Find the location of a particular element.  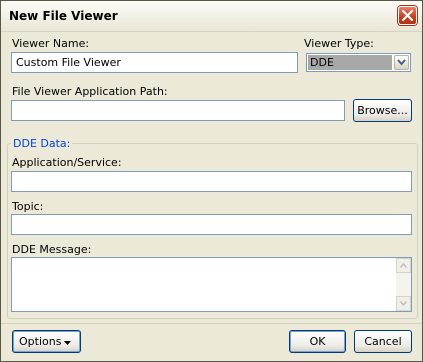

viewer-type-label: Viewer Type: is located at coordinates (339, 43).